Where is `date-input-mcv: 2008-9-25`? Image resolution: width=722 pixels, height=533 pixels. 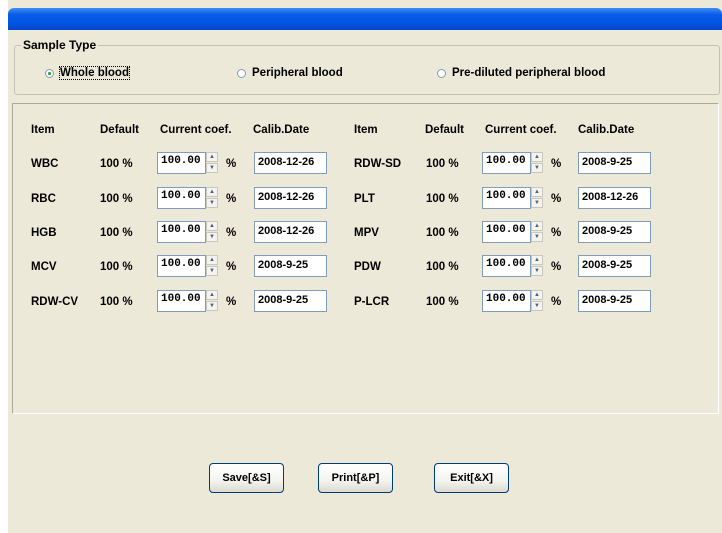
date-input-mcv: 2008-9-25 is located at coordinates (290, 266).